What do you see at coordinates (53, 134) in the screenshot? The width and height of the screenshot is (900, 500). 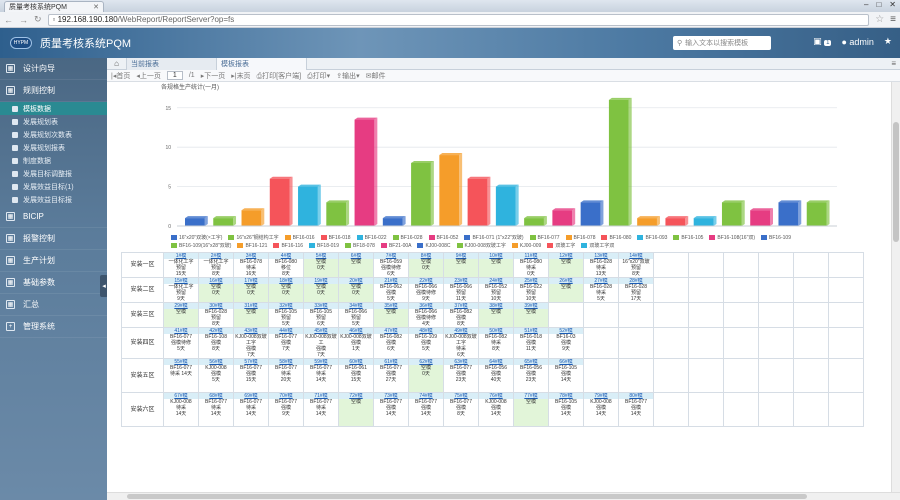 I see `sidebar-subitem-2: 发展规划次数表` at bounding box center [53, 134].